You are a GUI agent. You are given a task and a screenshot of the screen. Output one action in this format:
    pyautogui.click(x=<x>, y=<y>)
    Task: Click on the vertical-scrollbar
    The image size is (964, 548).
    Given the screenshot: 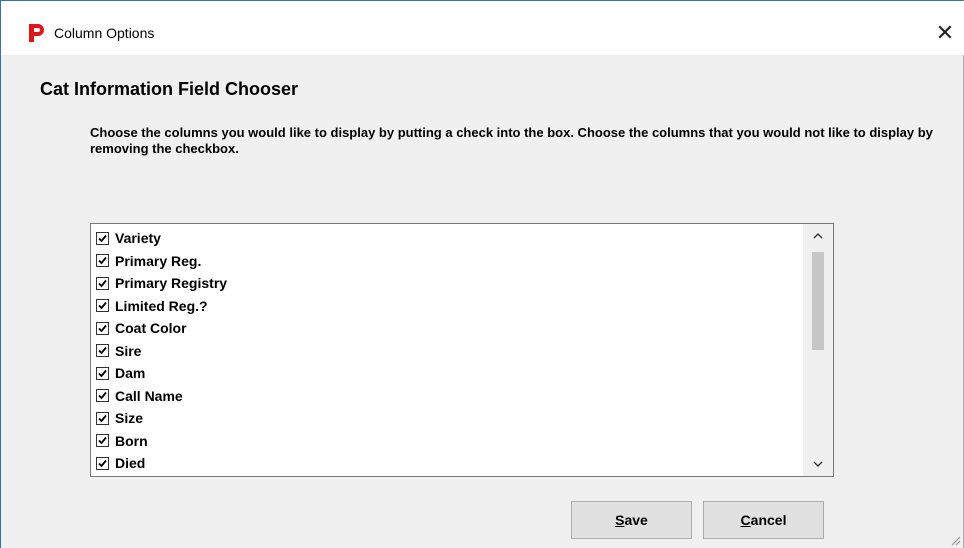 What is the action you would take?
    pyautogui.click(x=818, y=350)
    